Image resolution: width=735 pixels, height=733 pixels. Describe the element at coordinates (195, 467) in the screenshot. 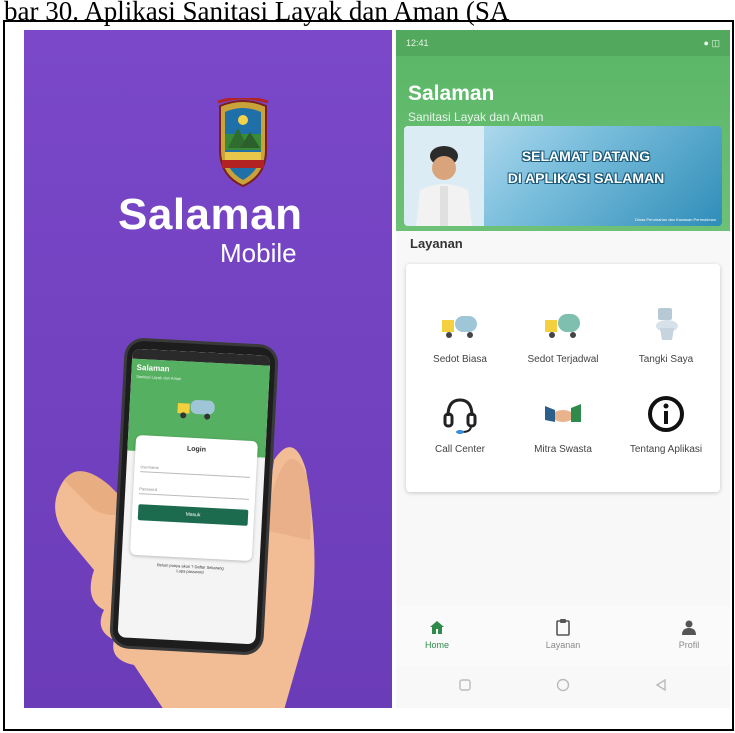

I see `username-field: Username` at that location.